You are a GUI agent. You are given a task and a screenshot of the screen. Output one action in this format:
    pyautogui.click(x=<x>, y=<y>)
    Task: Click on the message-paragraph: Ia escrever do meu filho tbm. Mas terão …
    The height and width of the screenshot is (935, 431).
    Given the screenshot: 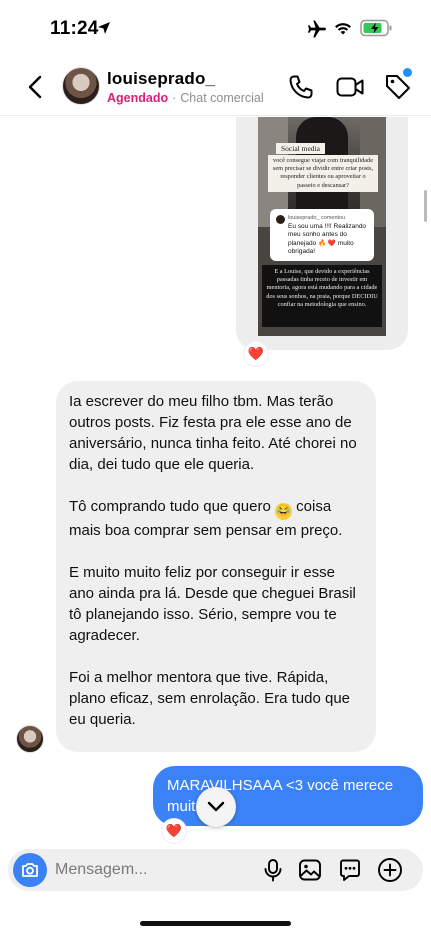 What is the action you would take?
    pyautogui.click(x=213, y=433)
    